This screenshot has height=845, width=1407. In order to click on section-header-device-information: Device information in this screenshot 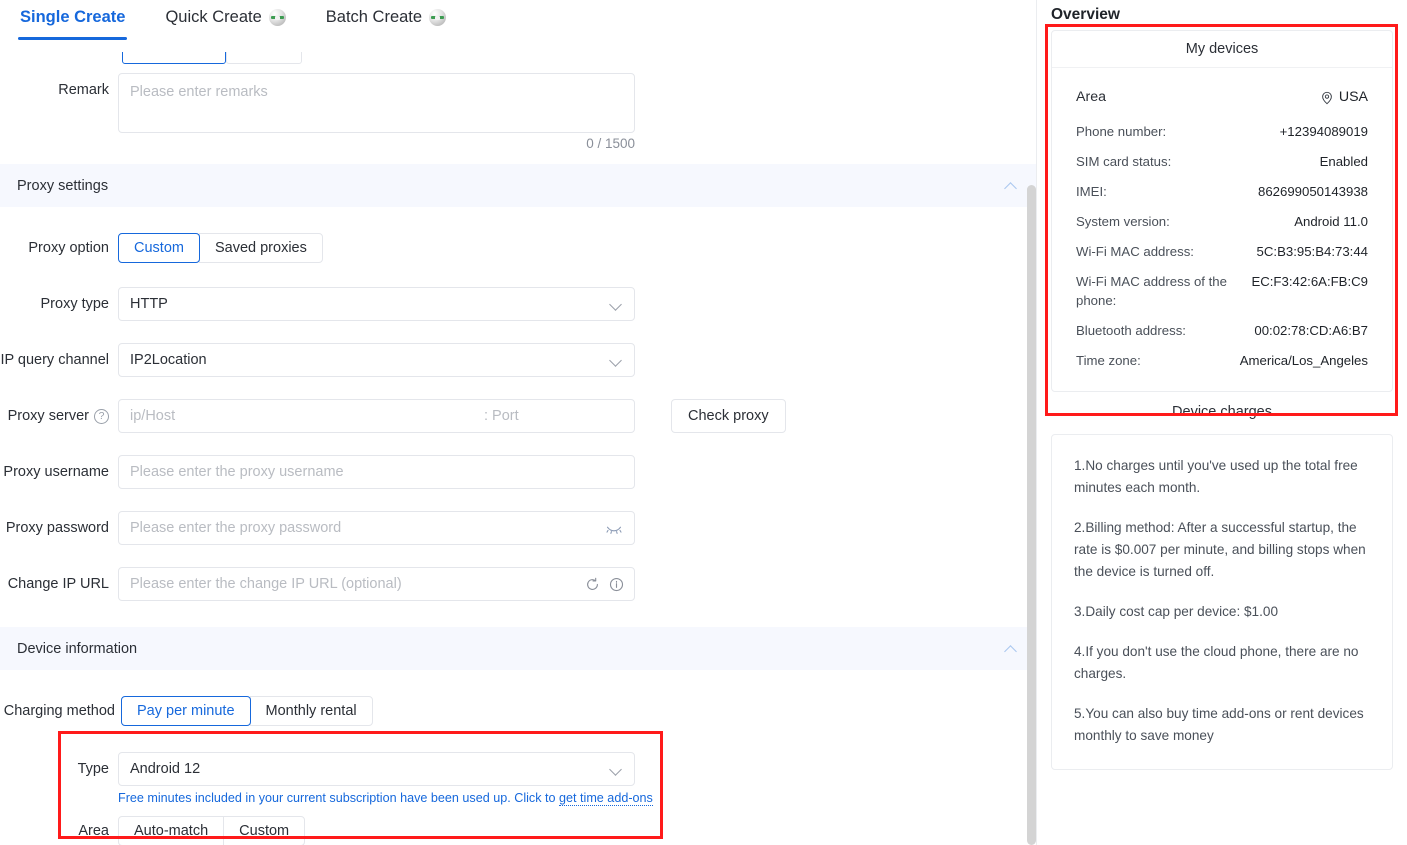, I will do `click(518, 648)`.